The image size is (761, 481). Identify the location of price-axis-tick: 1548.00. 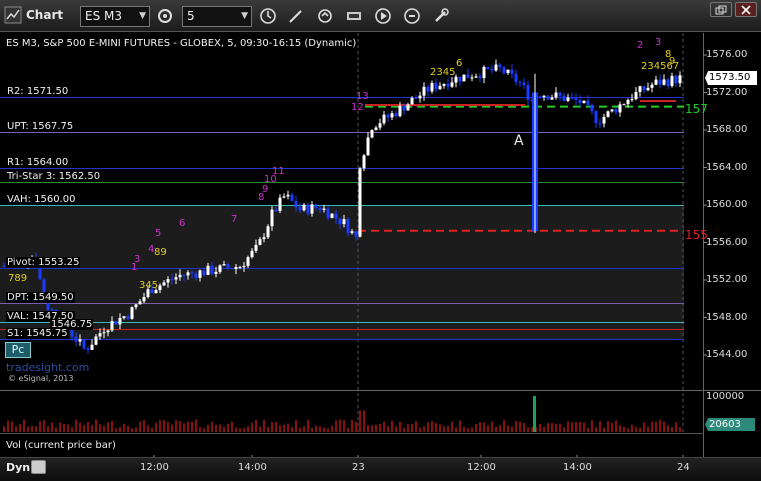
(727, 317).